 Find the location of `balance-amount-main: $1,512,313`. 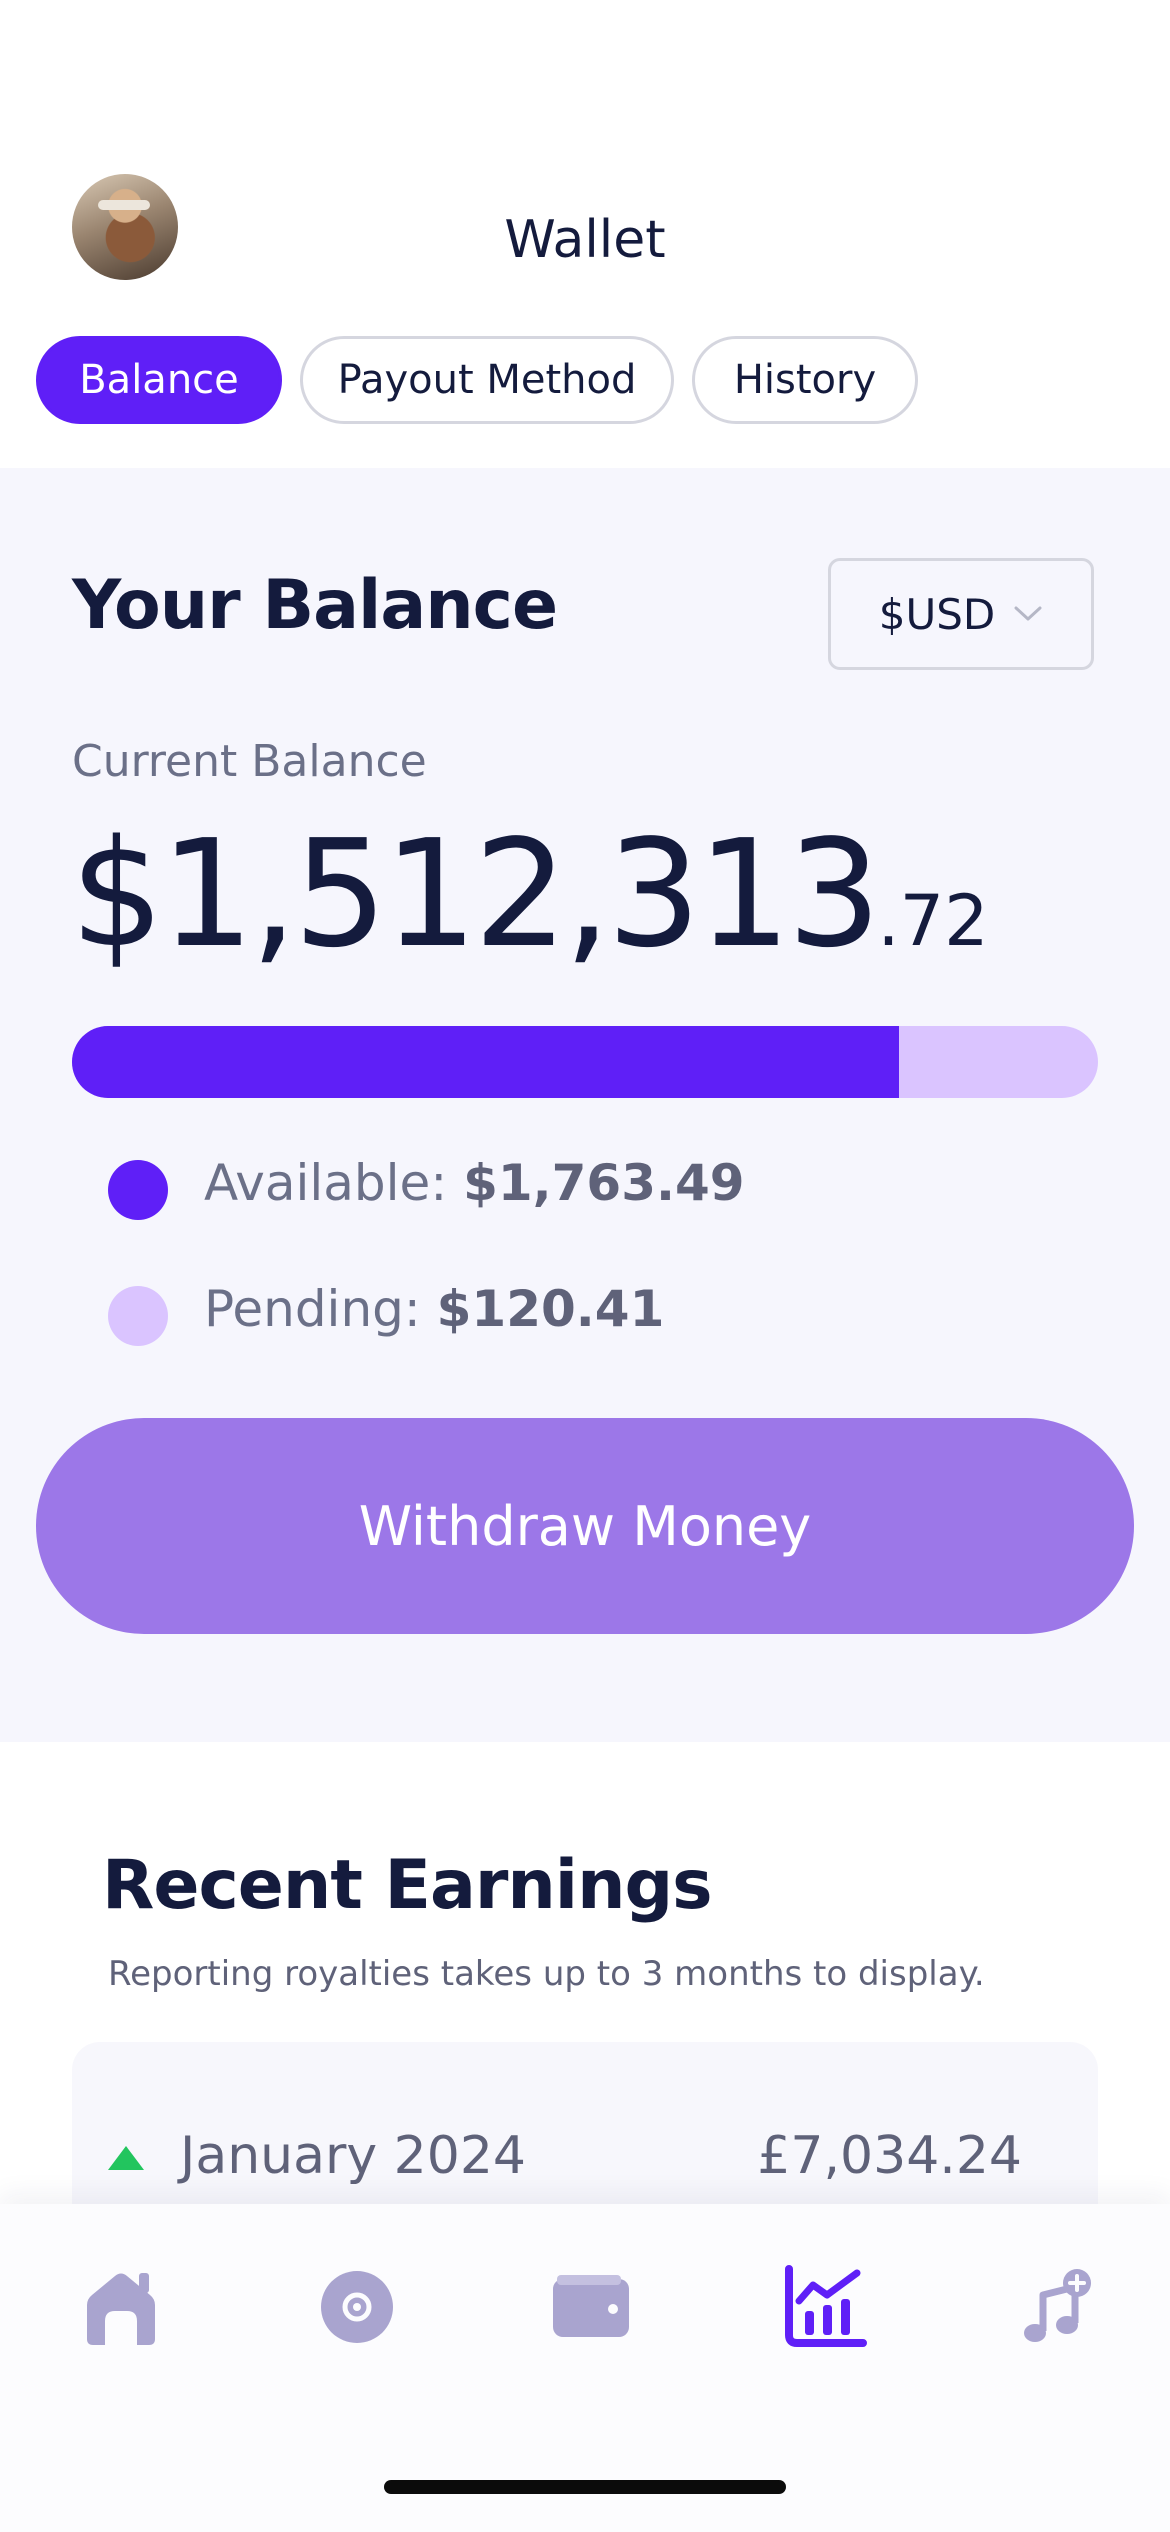

balance-amount-main: $1,512,313 is located at coordinates (475, 894).